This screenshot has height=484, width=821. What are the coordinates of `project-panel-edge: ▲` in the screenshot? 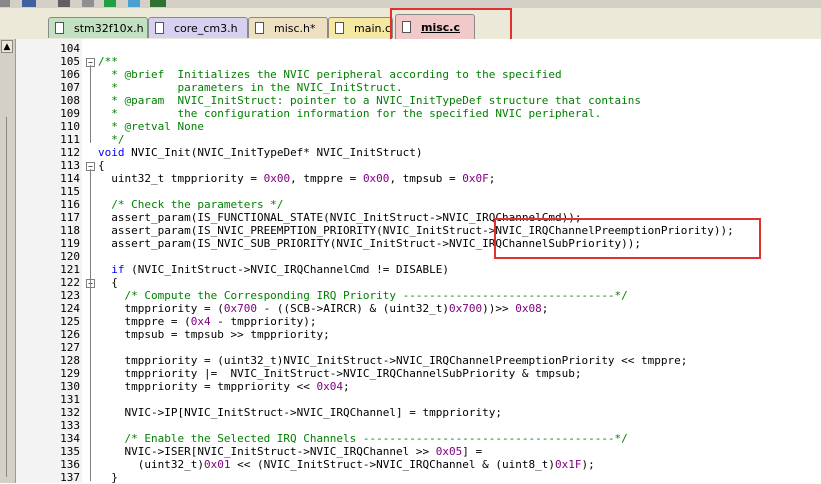 It's located at (8, 261).